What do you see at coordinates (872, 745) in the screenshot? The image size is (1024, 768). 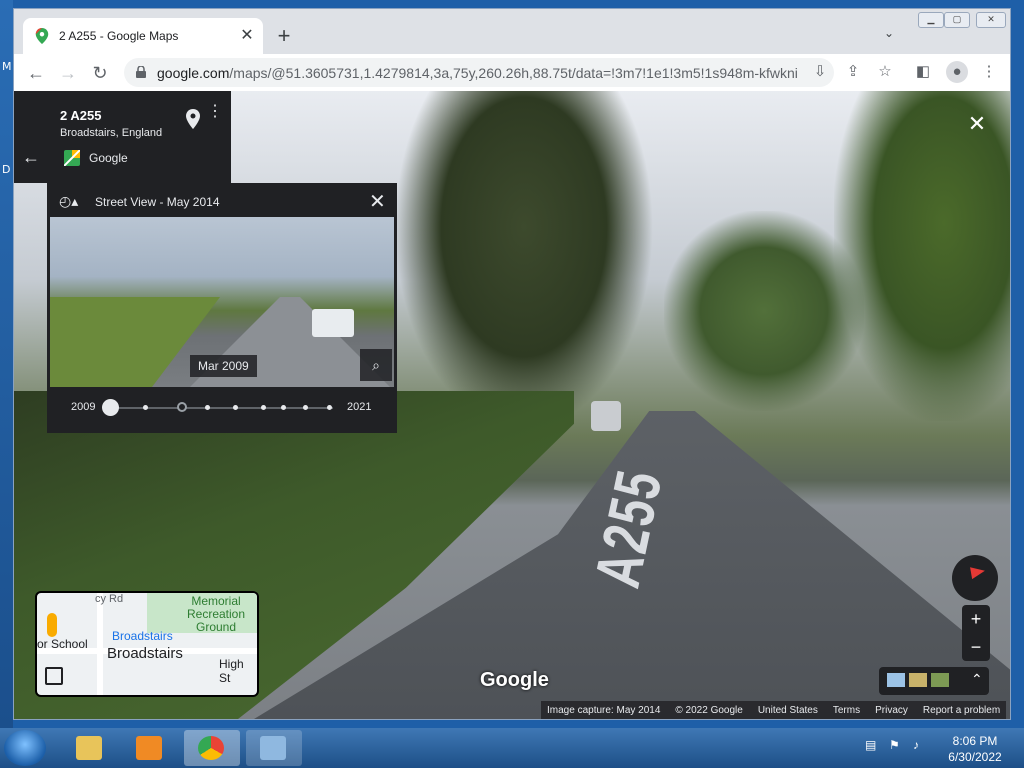 I see `network-icon: ▤` at bounding box center [872, 745].